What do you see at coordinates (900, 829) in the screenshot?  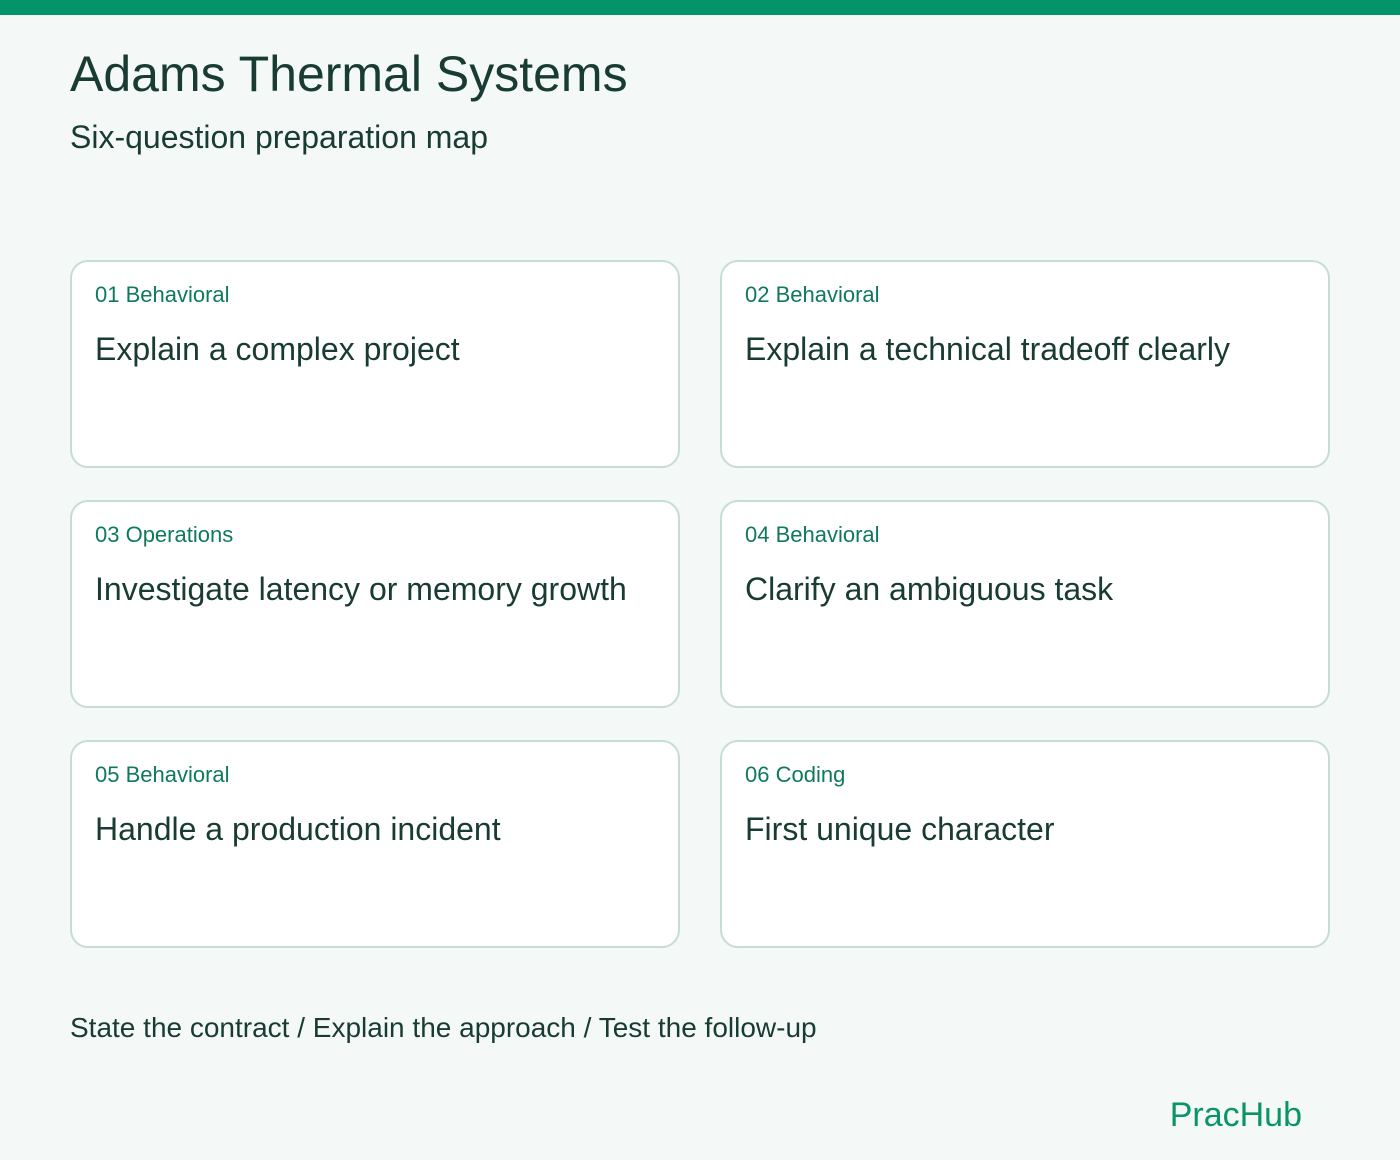 I see `question-title: First unique character` at bounding box center [900, 829].